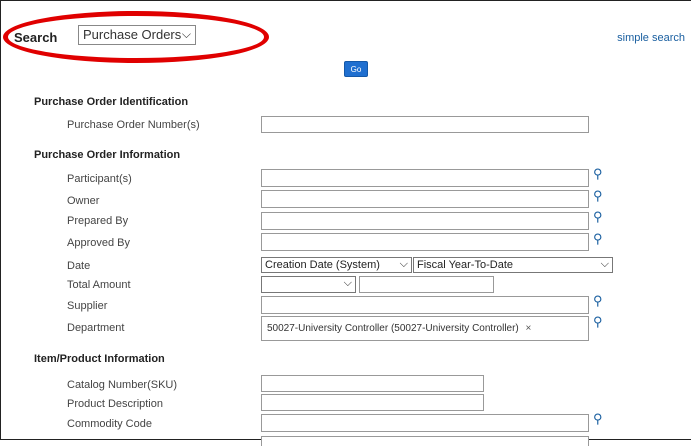  What do you see at coordinates (425, 199) in the screenshot?
I see `owner-input` at bounding box center [425, 199].